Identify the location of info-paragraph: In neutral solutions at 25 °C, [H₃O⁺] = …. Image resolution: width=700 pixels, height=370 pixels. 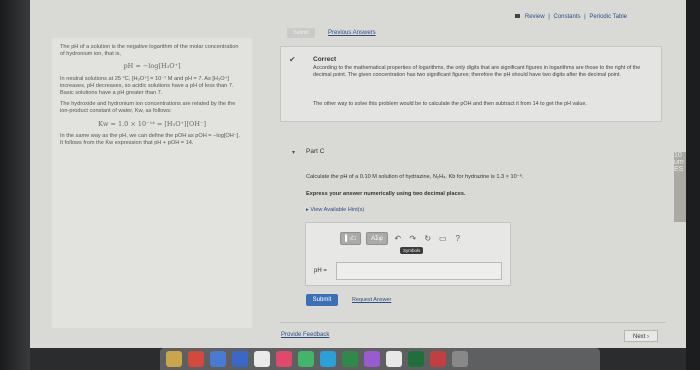
(147, 86).